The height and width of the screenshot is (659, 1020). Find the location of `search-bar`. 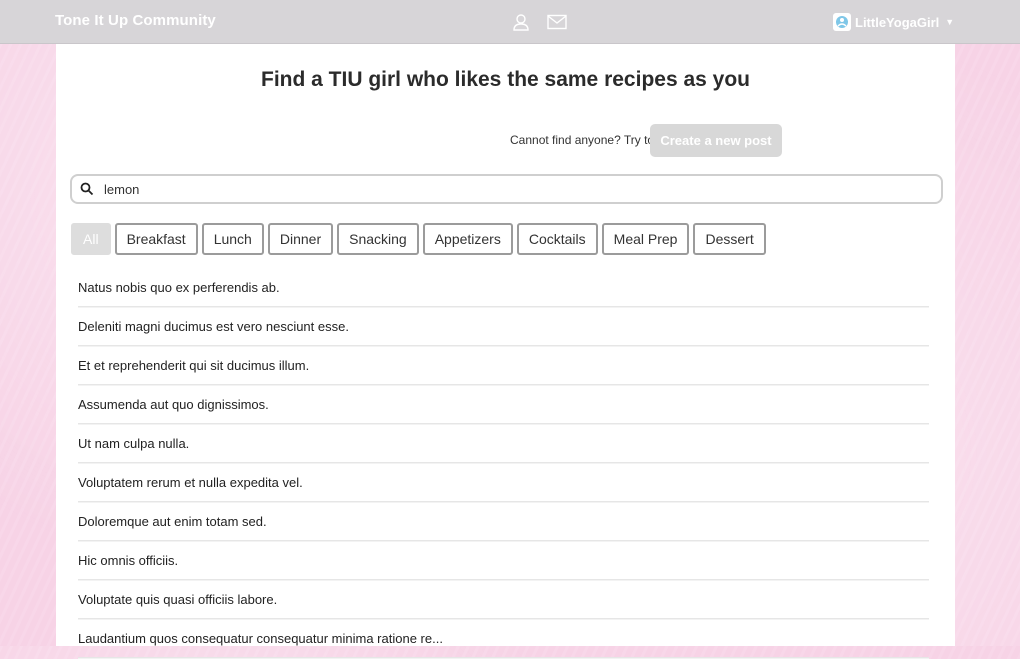

search-bar is located at coordinates (506, 189).